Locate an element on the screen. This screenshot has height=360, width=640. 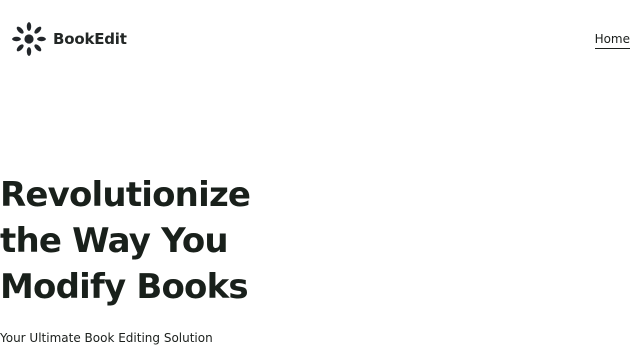
hero-title-line: the Way You is located at coordinates (114, 241).